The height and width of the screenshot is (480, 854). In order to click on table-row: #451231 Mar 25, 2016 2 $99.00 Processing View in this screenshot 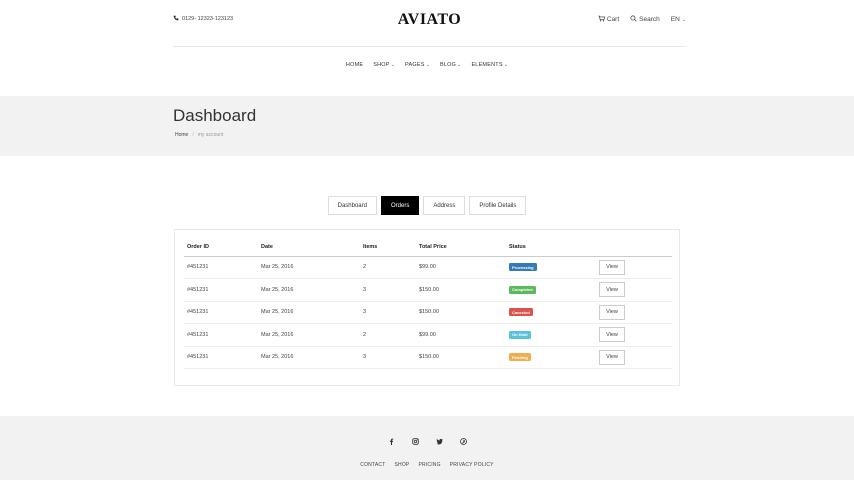, I will do `click(428, 267)`.